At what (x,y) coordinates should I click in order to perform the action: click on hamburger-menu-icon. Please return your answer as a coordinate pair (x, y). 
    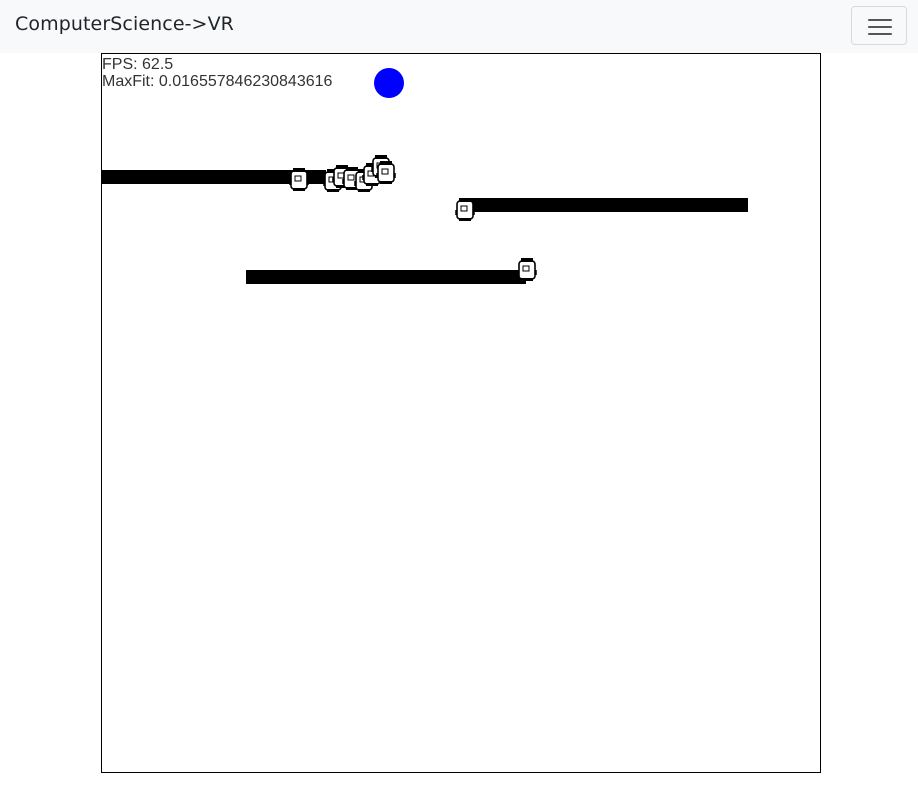
    Looking at the image, I should click on (880, 27).